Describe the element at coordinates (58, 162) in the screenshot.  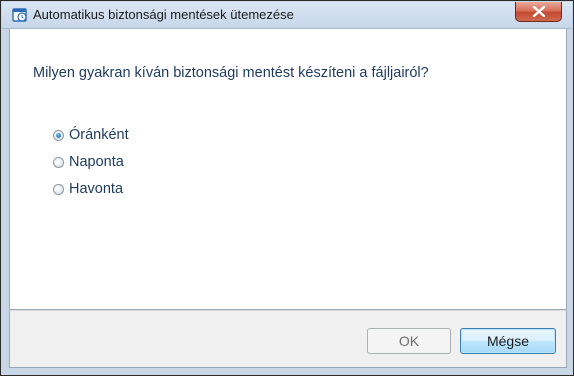
I see `radio-button-daily` at that location.